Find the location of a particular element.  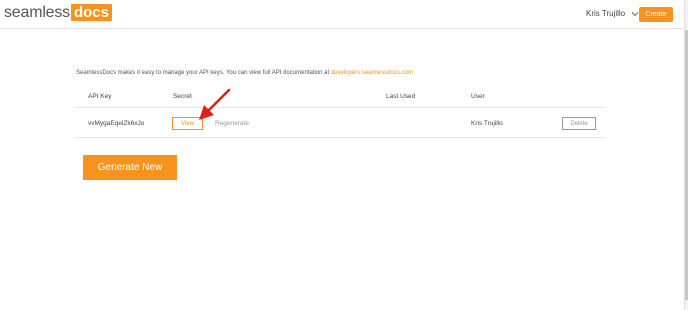

seamlessdocs-logo: seamless docs is located at coordinates (58, 12).